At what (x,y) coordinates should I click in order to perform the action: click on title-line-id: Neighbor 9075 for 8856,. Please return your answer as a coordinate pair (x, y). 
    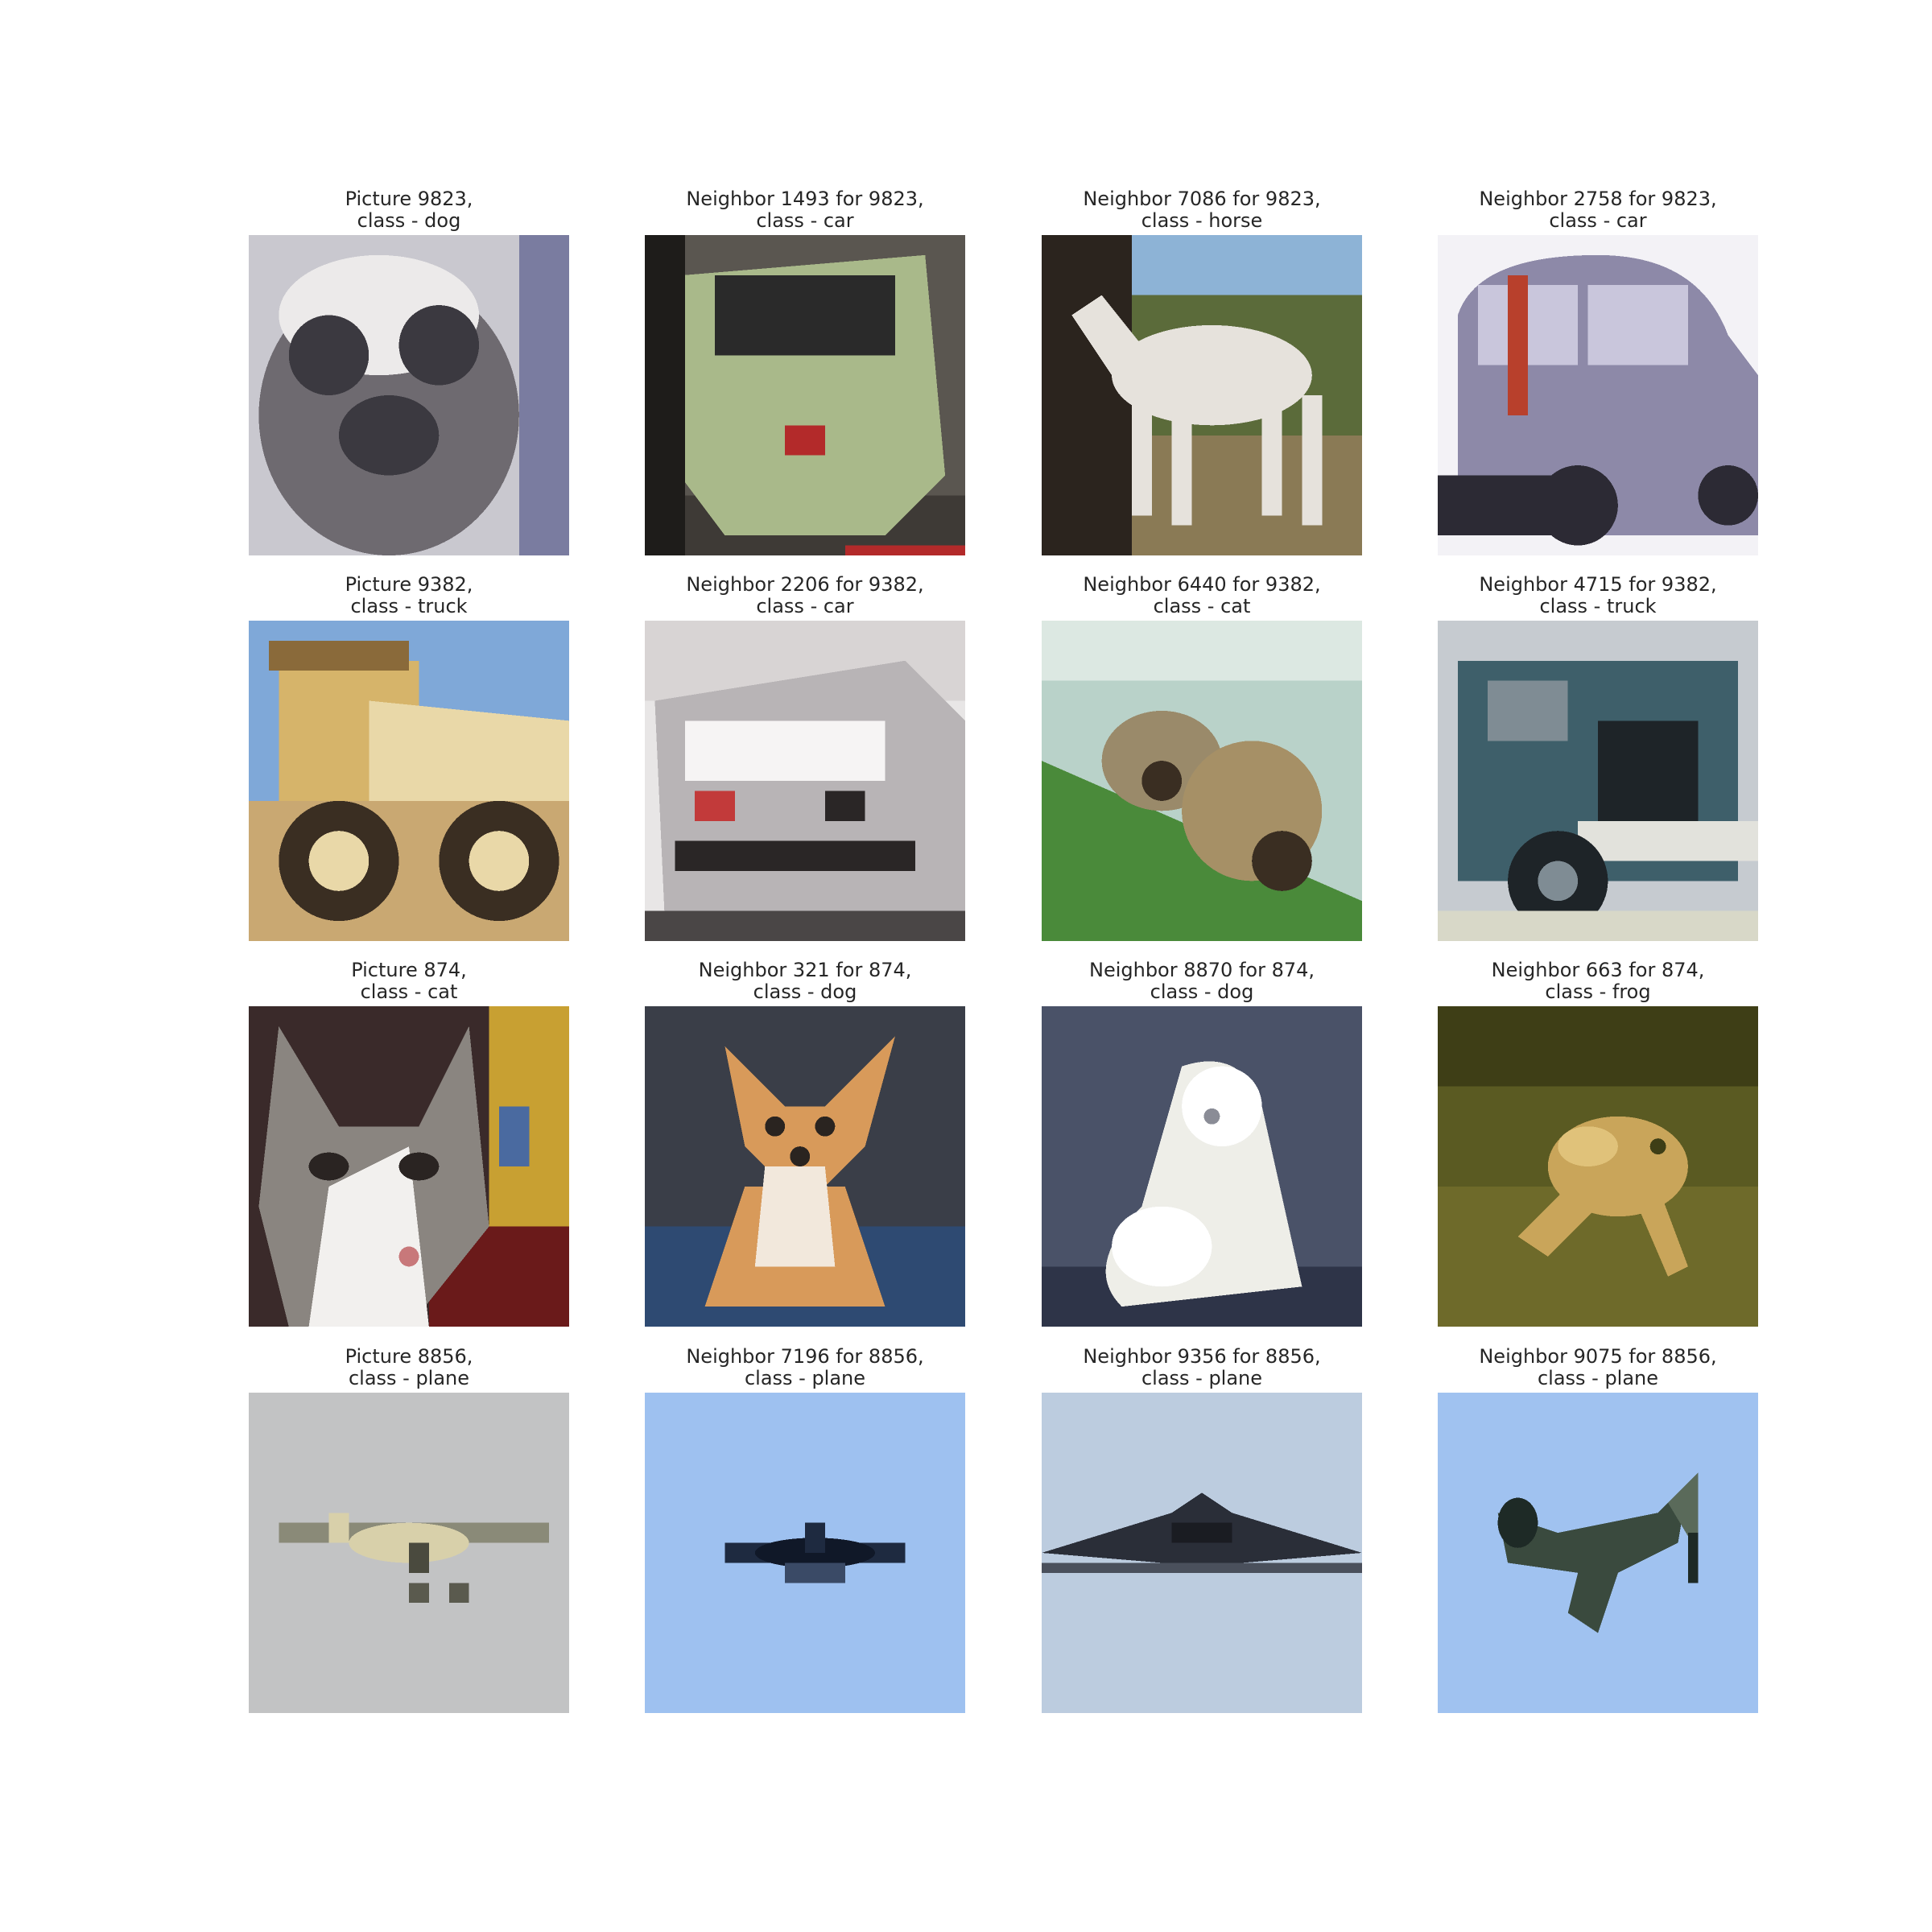
    Looking at the image, I should click on (1598, 1356).